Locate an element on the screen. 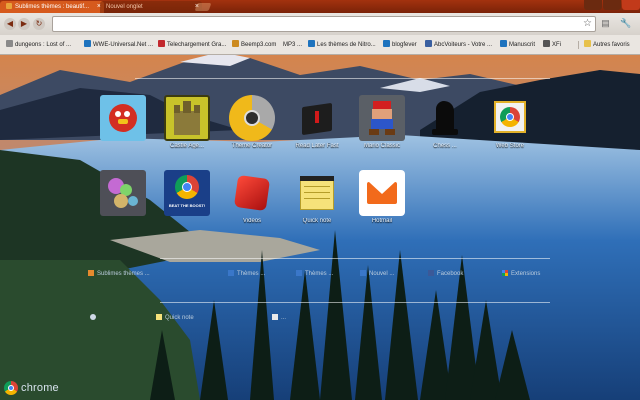  most-visited-line is located at coordinates (355, 302).